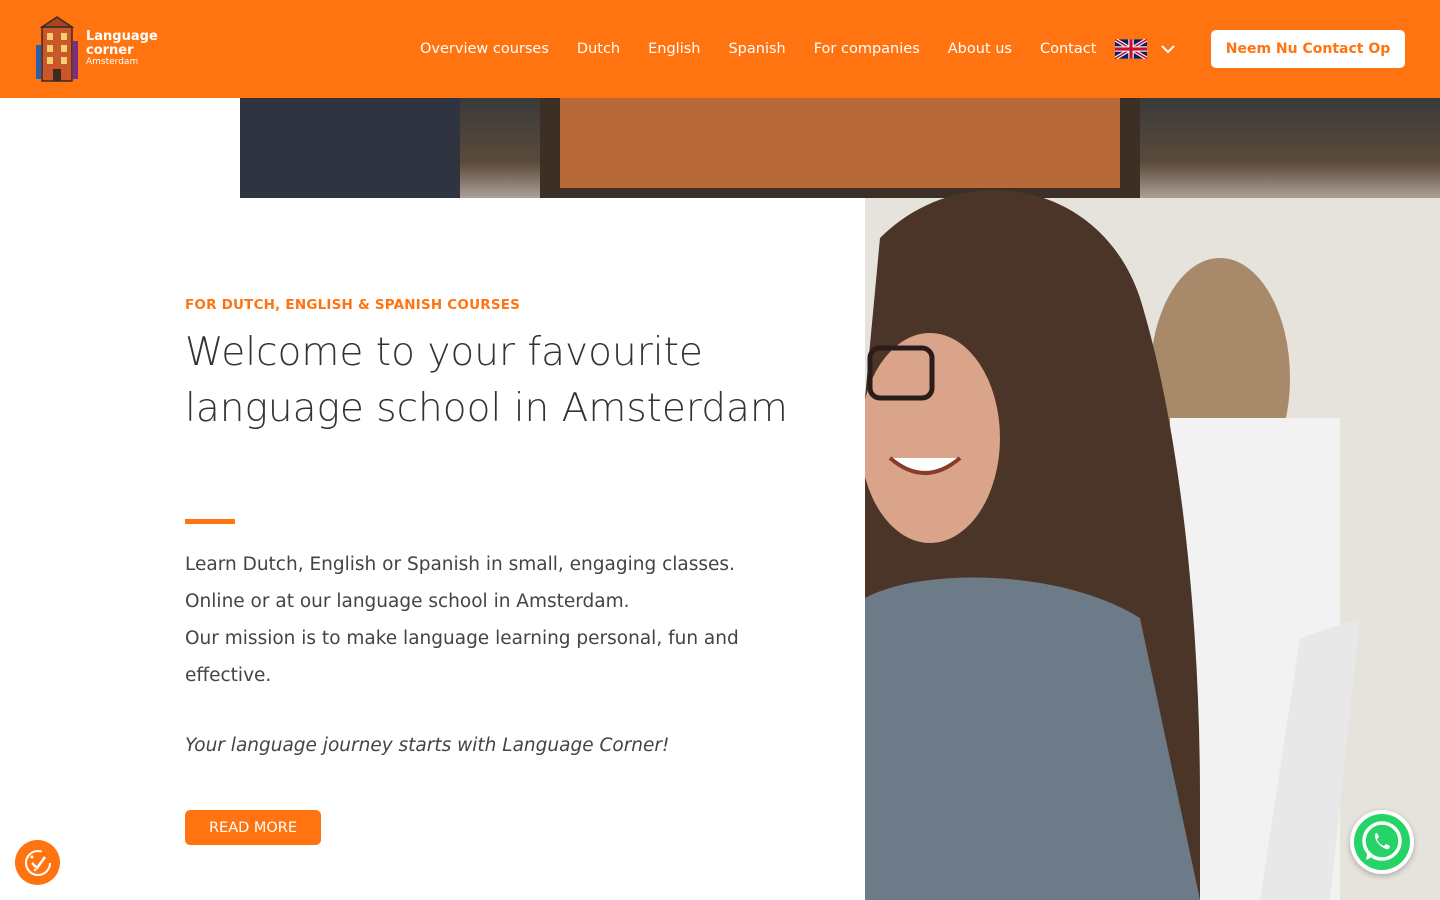  I want to click on uk-flag-icon, so click(1131, 49).